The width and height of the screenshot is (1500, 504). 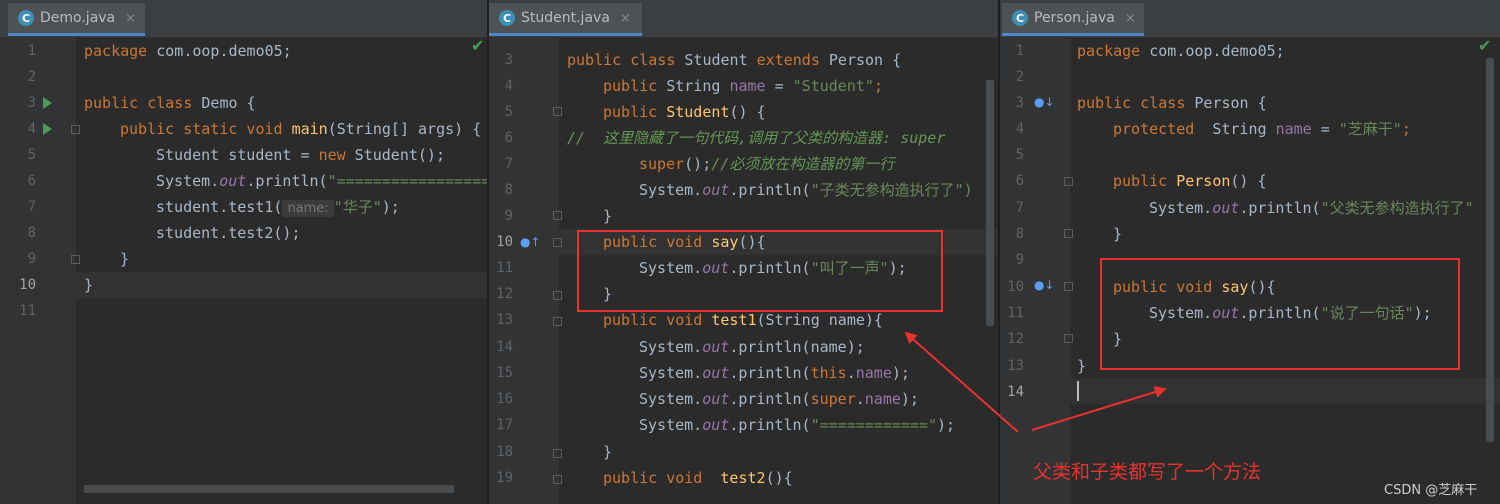 What do you see at coordinates (300, 155) in the screenshot?
I see `code-line: Student student = new Student();` at bounding box center [300, 155].